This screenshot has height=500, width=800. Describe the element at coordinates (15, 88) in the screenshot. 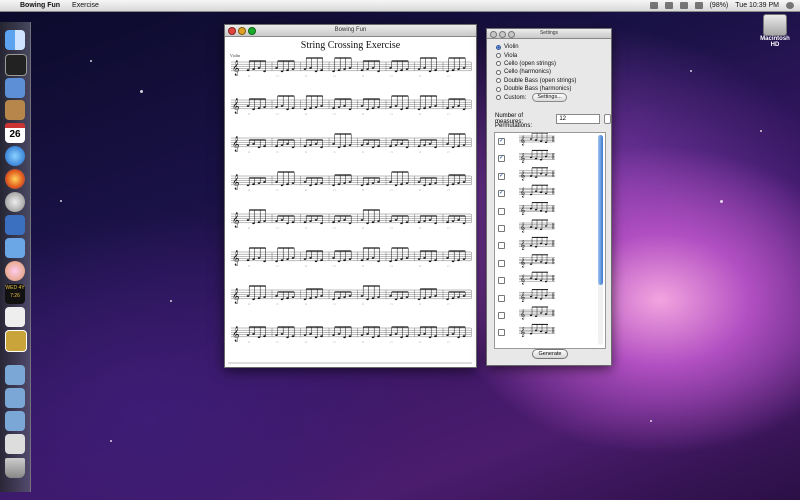

I see `app-store-icon` at that location.